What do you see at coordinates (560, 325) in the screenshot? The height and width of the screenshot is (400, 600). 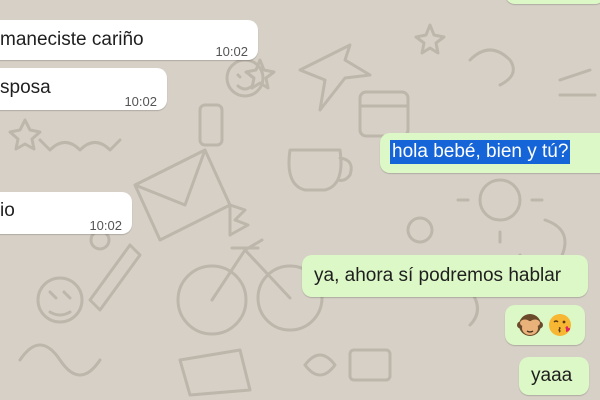 I see `face-blowing-a-kiss-icon` at bounding box center [560, 325].